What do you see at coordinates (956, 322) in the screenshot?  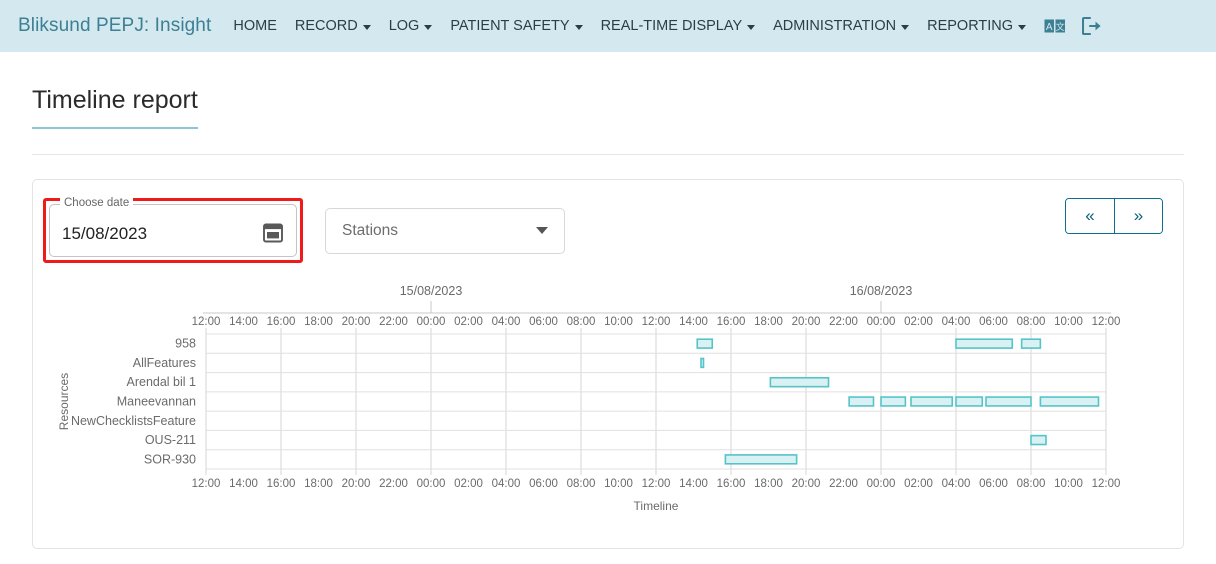 I see `x-tick-label-top: 04:00` at bounding box center [956, 322].